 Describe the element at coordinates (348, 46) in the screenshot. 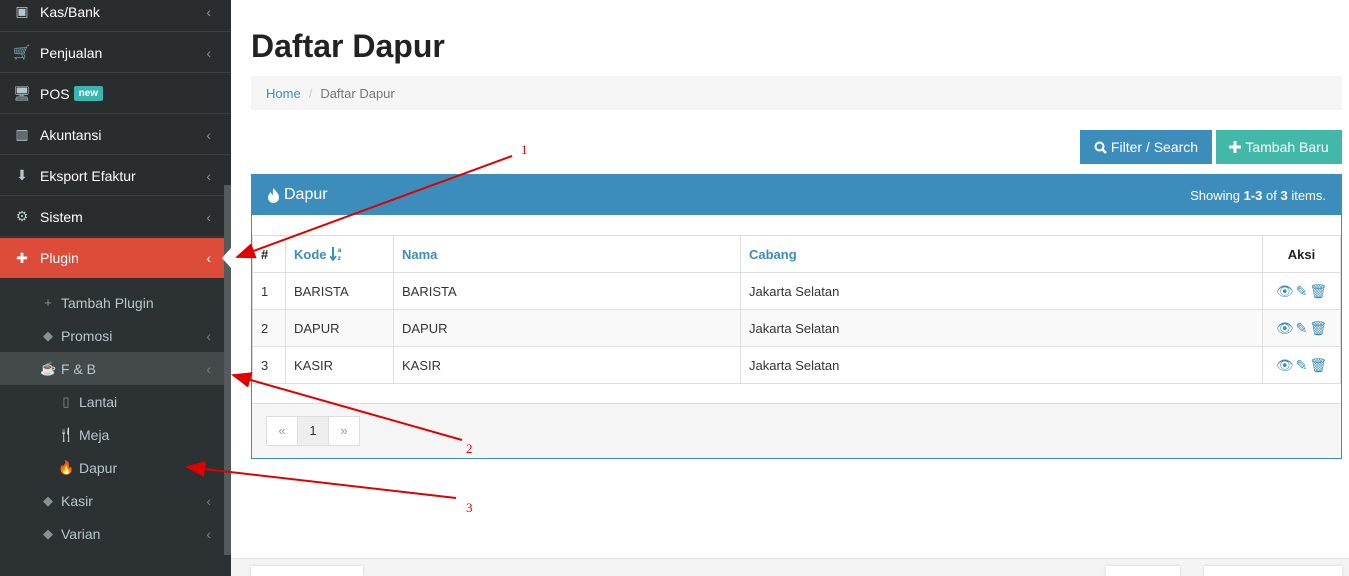

I see `page-title: Daftar Dapur` at that location.